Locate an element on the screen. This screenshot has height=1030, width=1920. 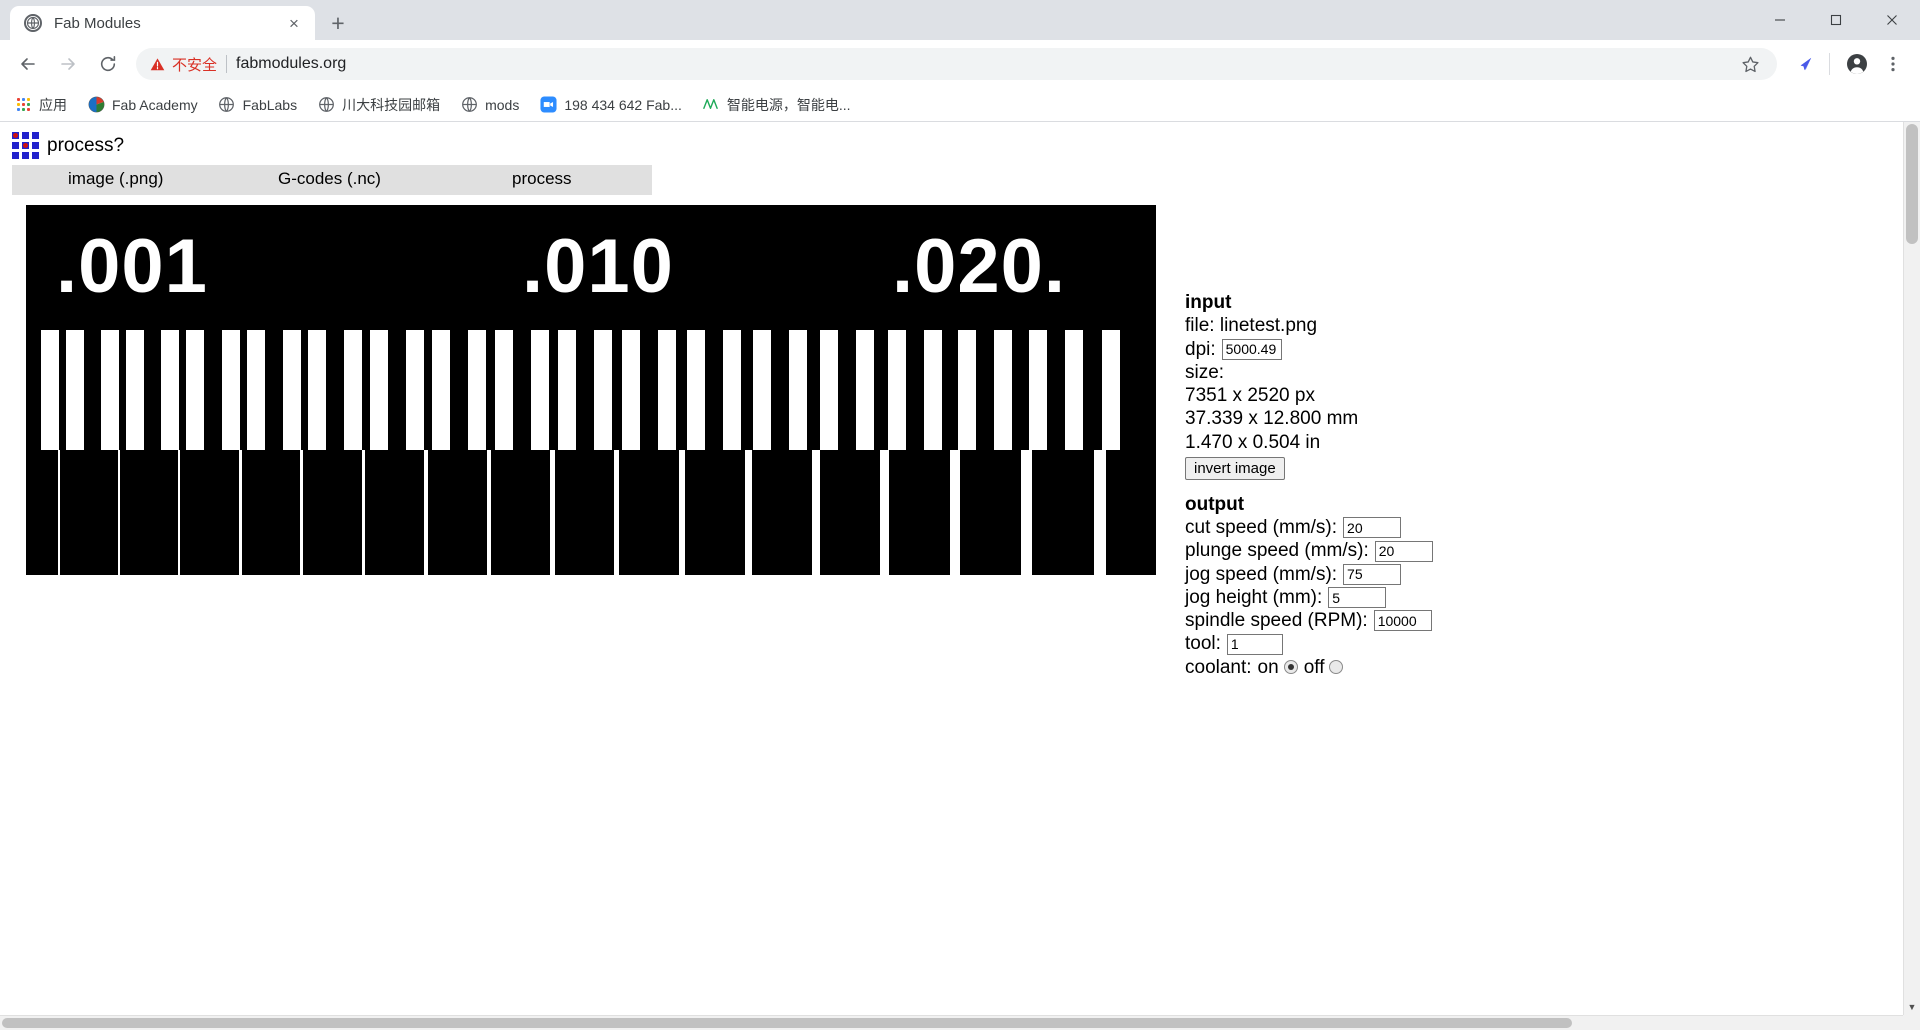
account-icon is located at coordinates (1857, 64).